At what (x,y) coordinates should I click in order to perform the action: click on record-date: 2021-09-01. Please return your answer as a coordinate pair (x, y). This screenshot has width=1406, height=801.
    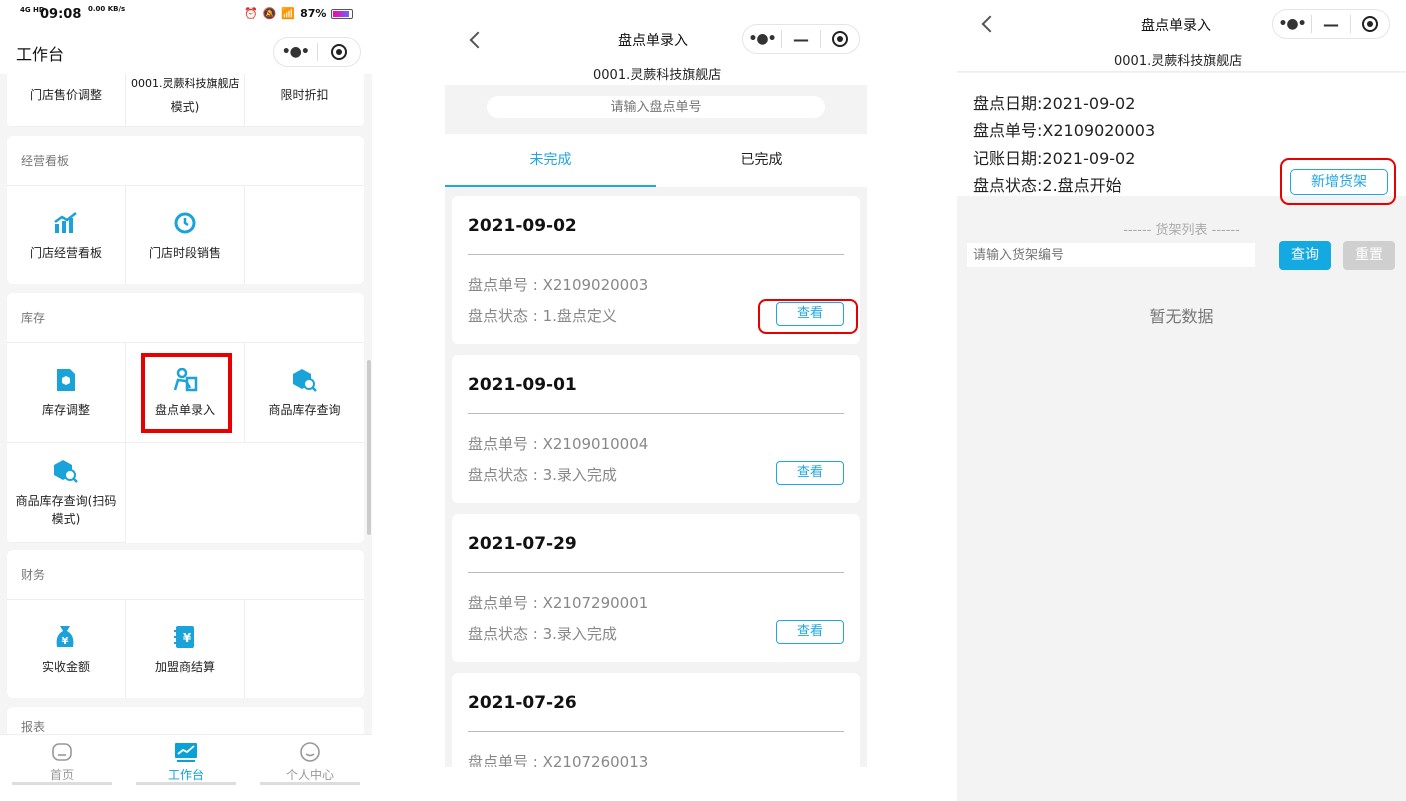
    Looking at the image, I should click on (522, 385).